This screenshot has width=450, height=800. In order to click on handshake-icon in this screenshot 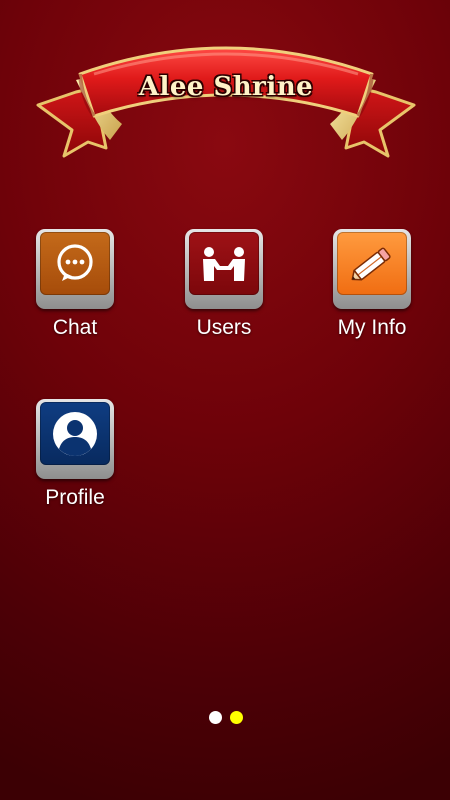, I will do `click(224, 263)`.